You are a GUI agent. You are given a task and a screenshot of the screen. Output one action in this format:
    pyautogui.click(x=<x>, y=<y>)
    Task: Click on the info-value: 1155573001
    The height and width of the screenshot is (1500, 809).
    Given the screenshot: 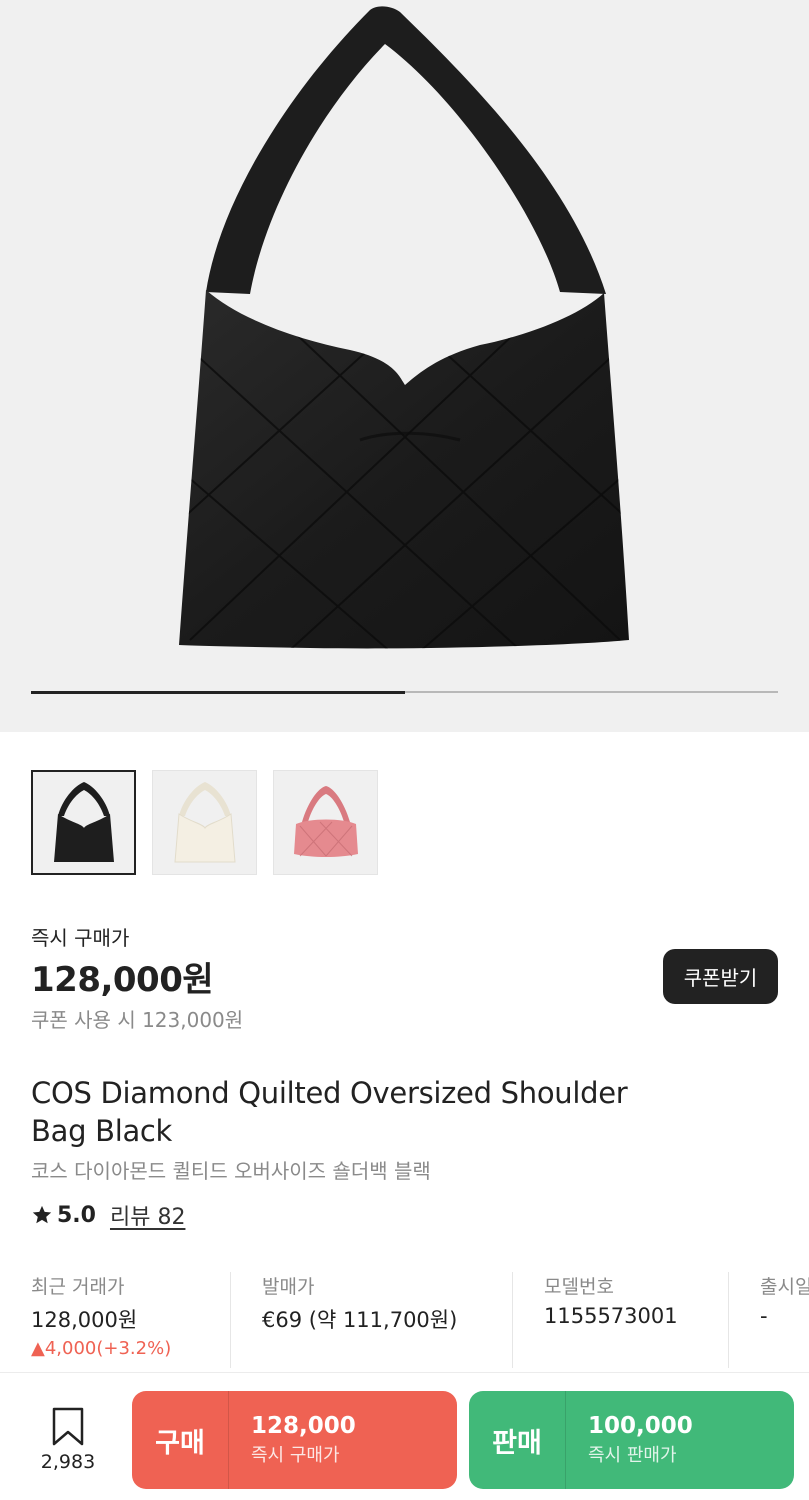 What is the action you would take?
    pyautogui.click(x=611, y=1316)
    